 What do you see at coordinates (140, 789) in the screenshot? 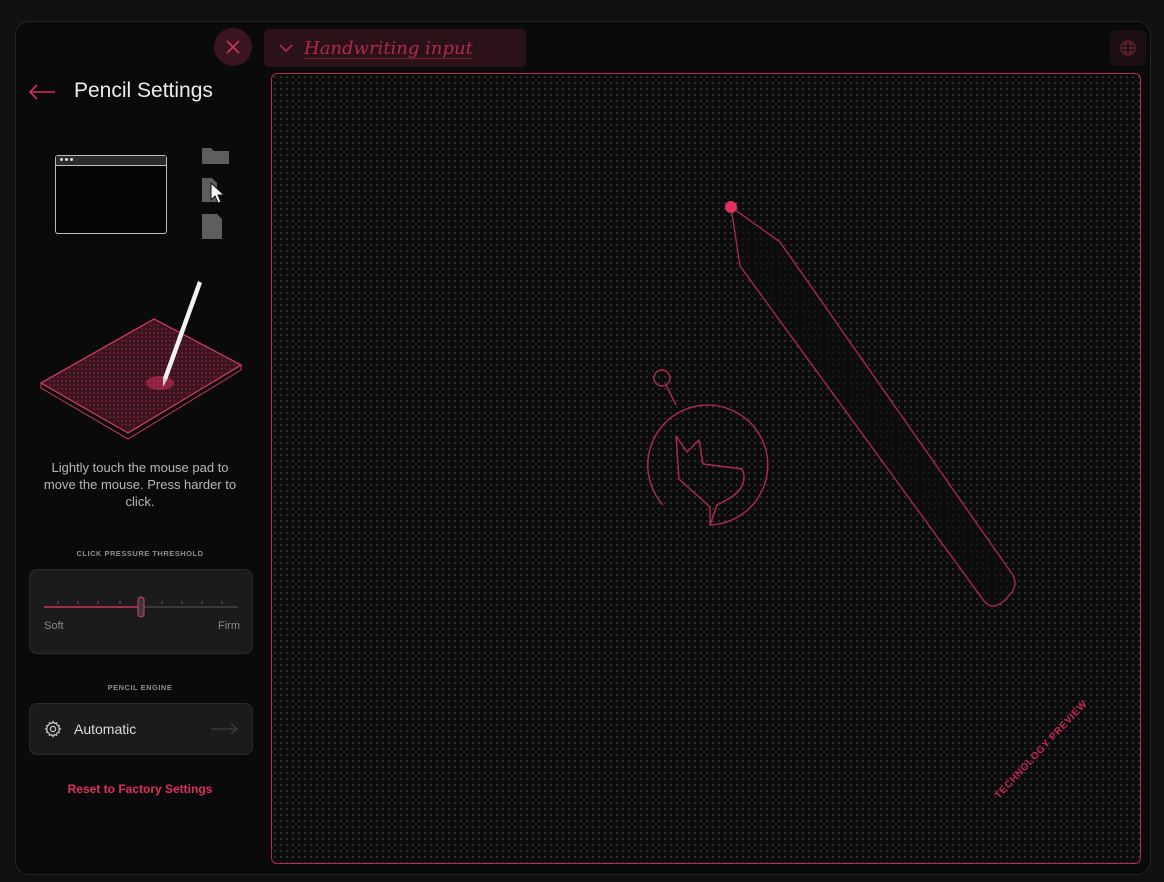
I see `reset-factory-settings-link: Reset to Factory Settings` at bounding box center [140, 789].